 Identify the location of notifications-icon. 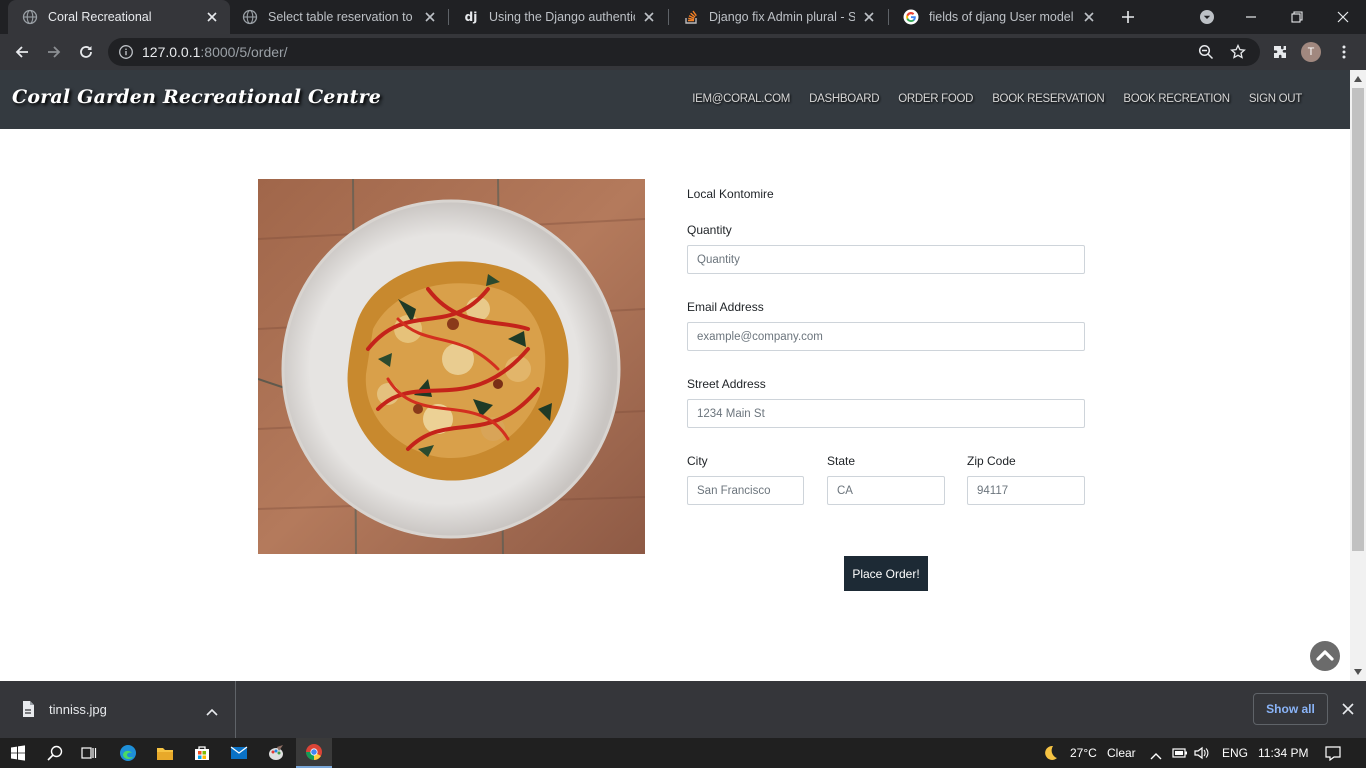
(1333, 754).